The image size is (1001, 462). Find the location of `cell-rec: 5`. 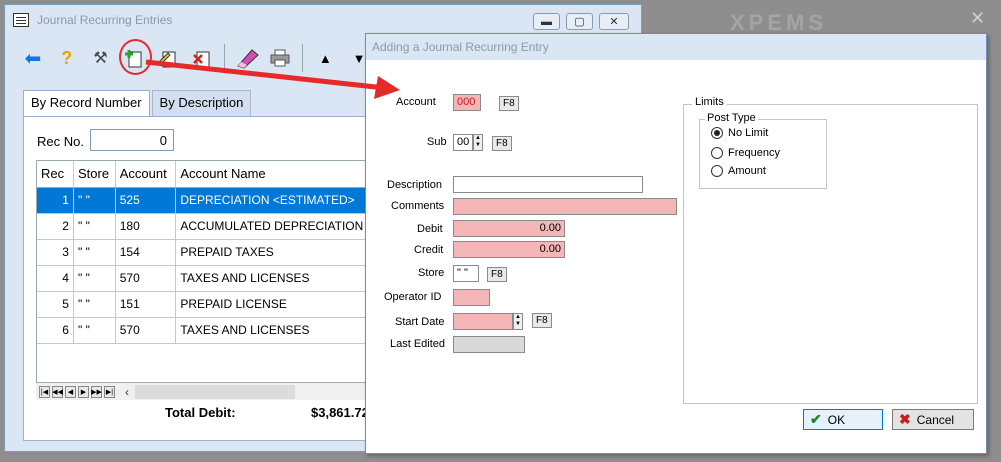

cell-rec: 5 is located at coordinates (55, 304).